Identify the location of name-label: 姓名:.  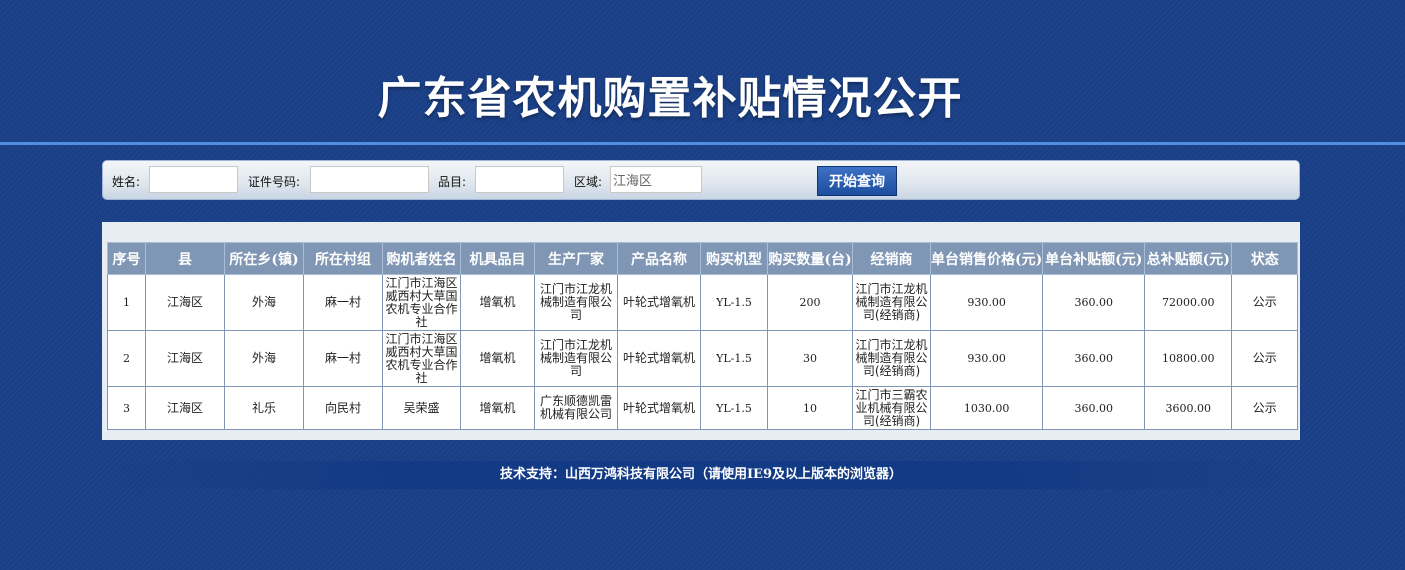
(126, 182).